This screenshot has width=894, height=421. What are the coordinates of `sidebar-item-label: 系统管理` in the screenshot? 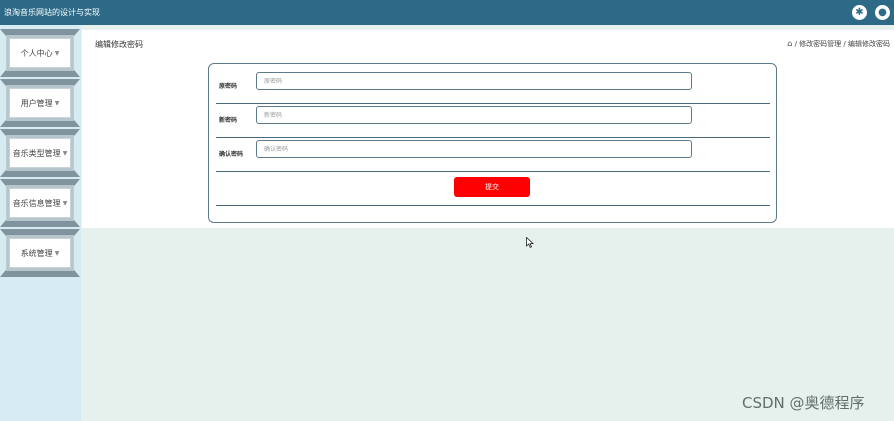 It's located at (36, 253).